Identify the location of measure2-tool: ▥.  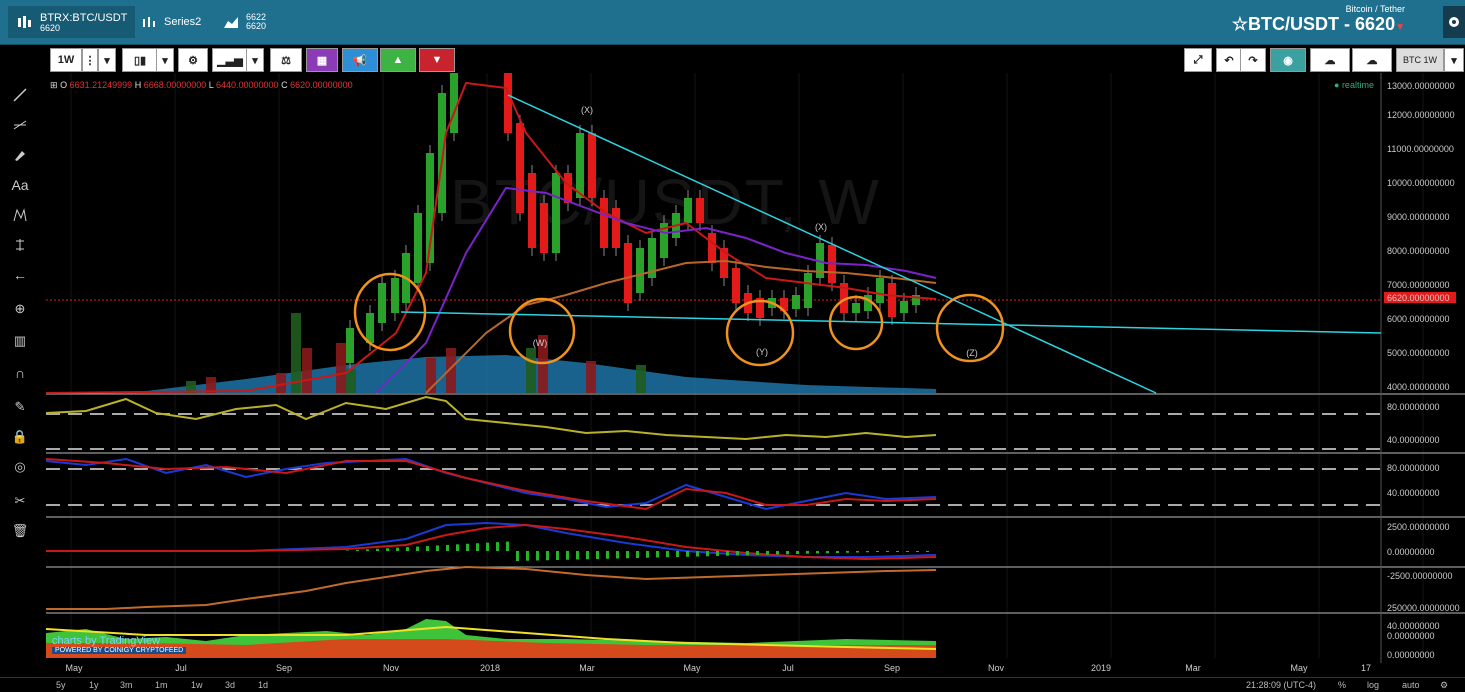
(20, 341).